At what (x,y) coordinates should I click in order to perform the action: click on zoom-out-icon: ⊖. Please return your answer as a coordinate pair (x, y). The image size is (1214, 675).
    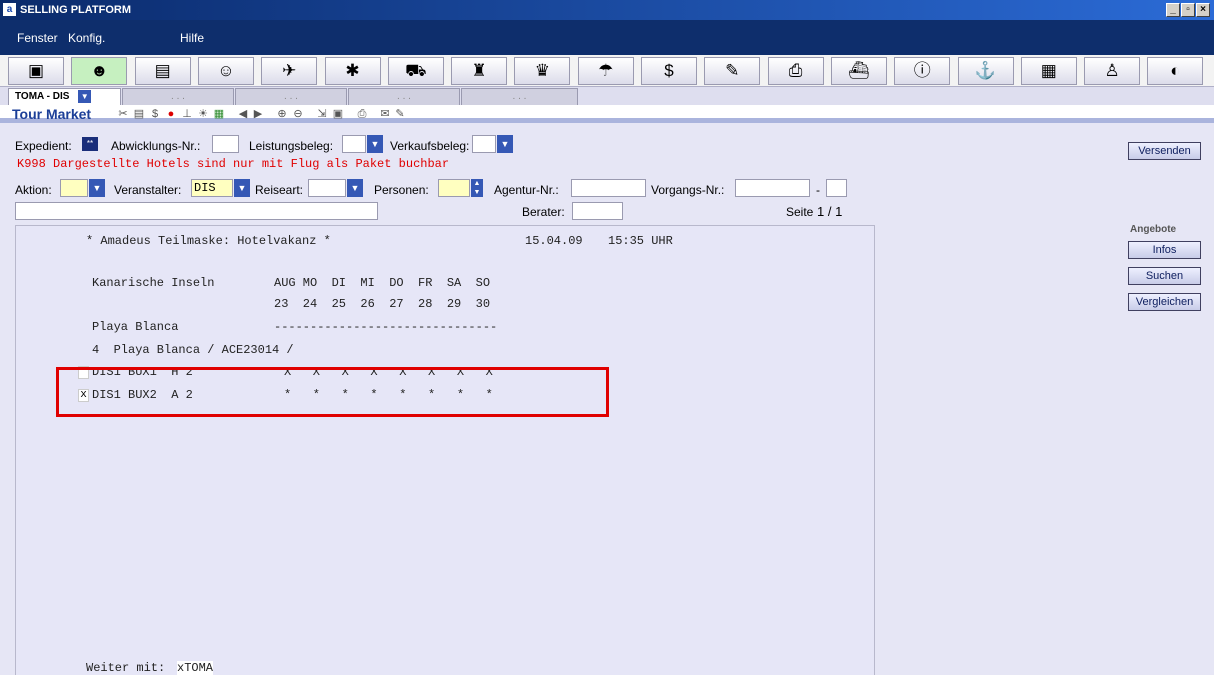
    Looking at the image, I should click on (298, 114).